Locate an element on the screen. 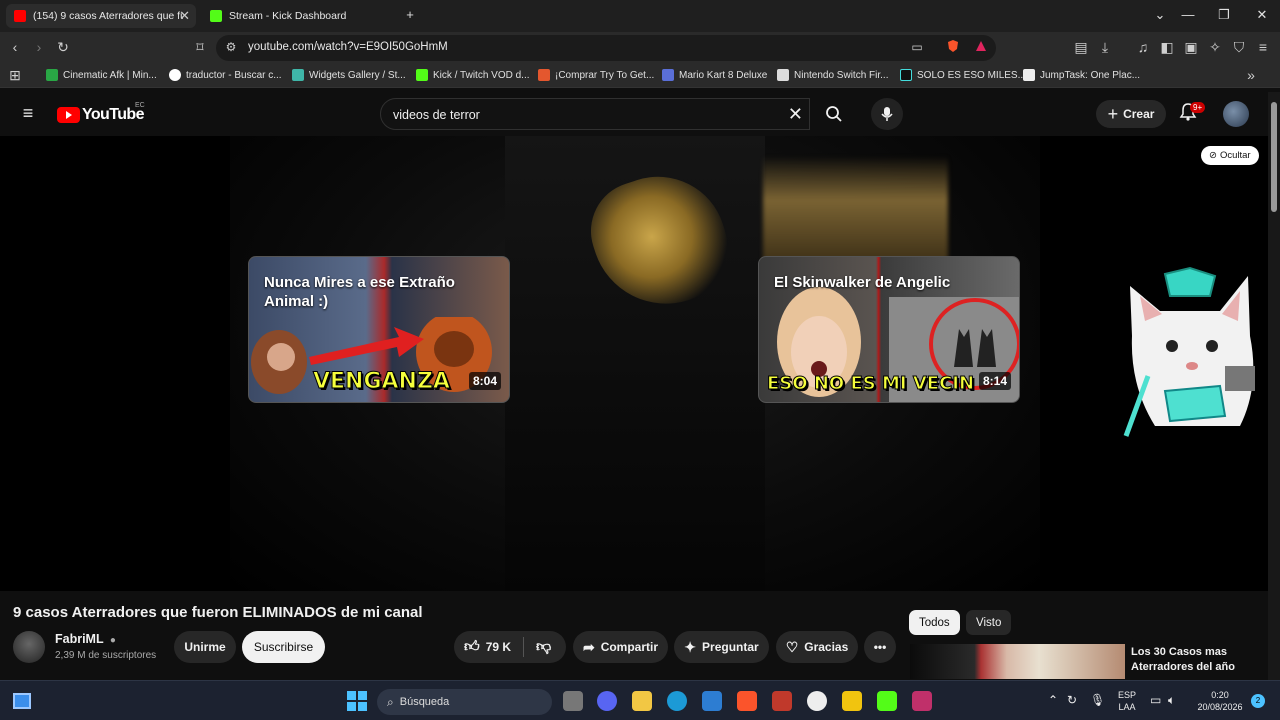 The width and height of the screenshot is (1280, 720). create-button: + Crear is located at coordinates (1131, 114).